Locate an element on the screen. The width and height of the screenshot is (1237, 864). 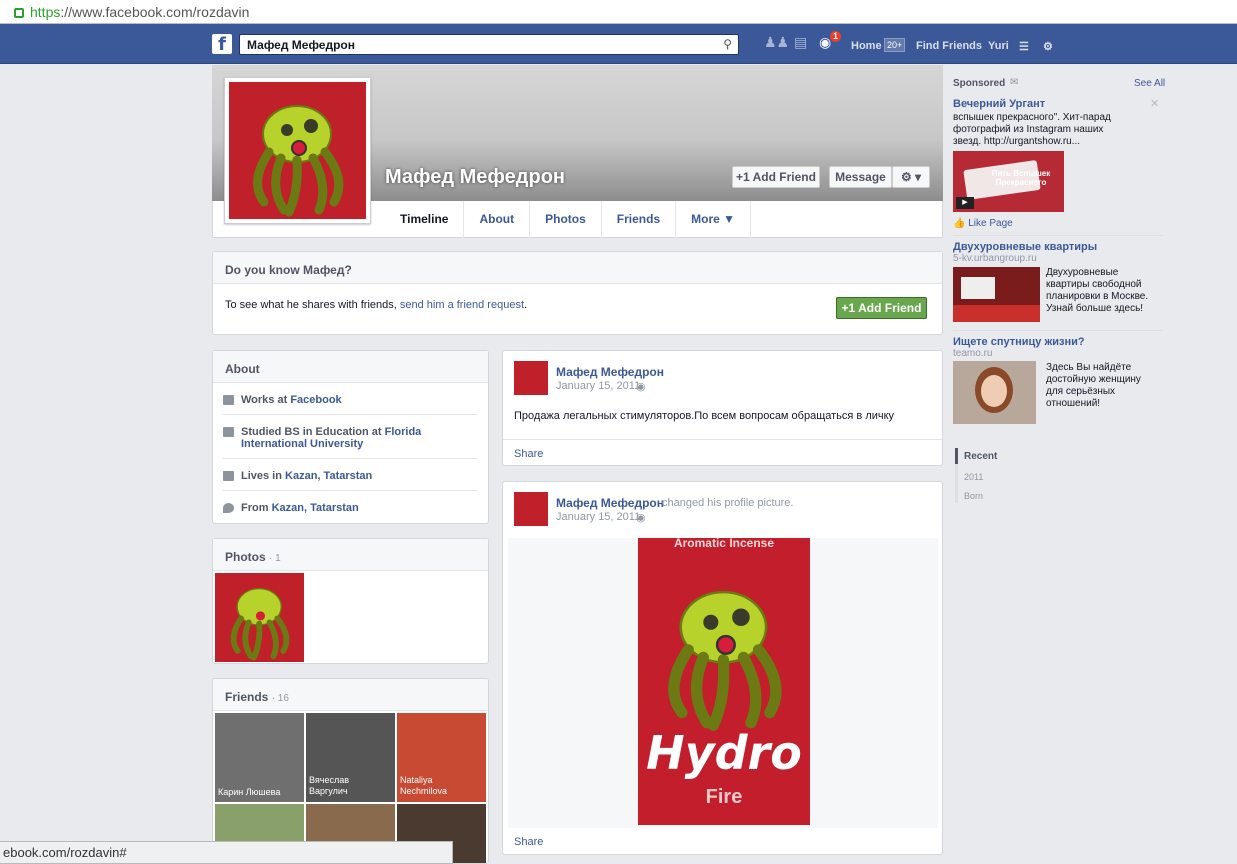
about-title: About is located at coordinates (350, 367).